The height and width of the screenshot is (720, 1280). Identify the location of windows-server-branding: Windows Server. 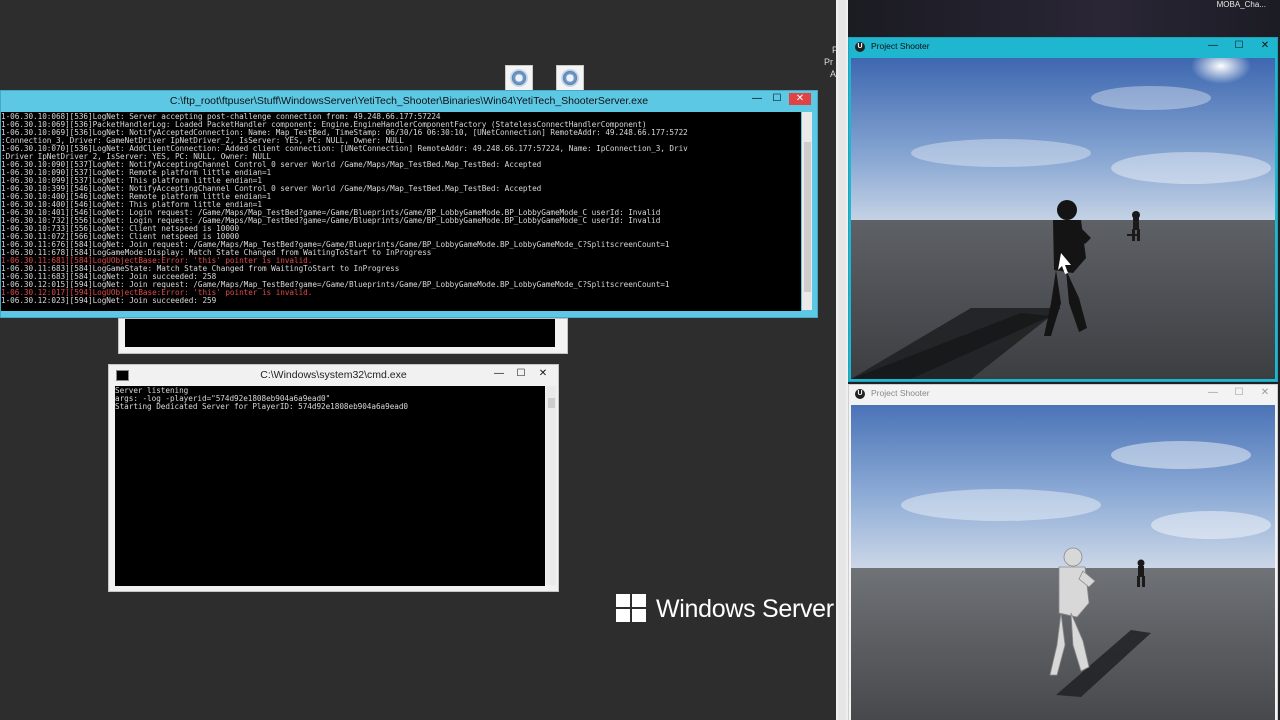
(725, 609).